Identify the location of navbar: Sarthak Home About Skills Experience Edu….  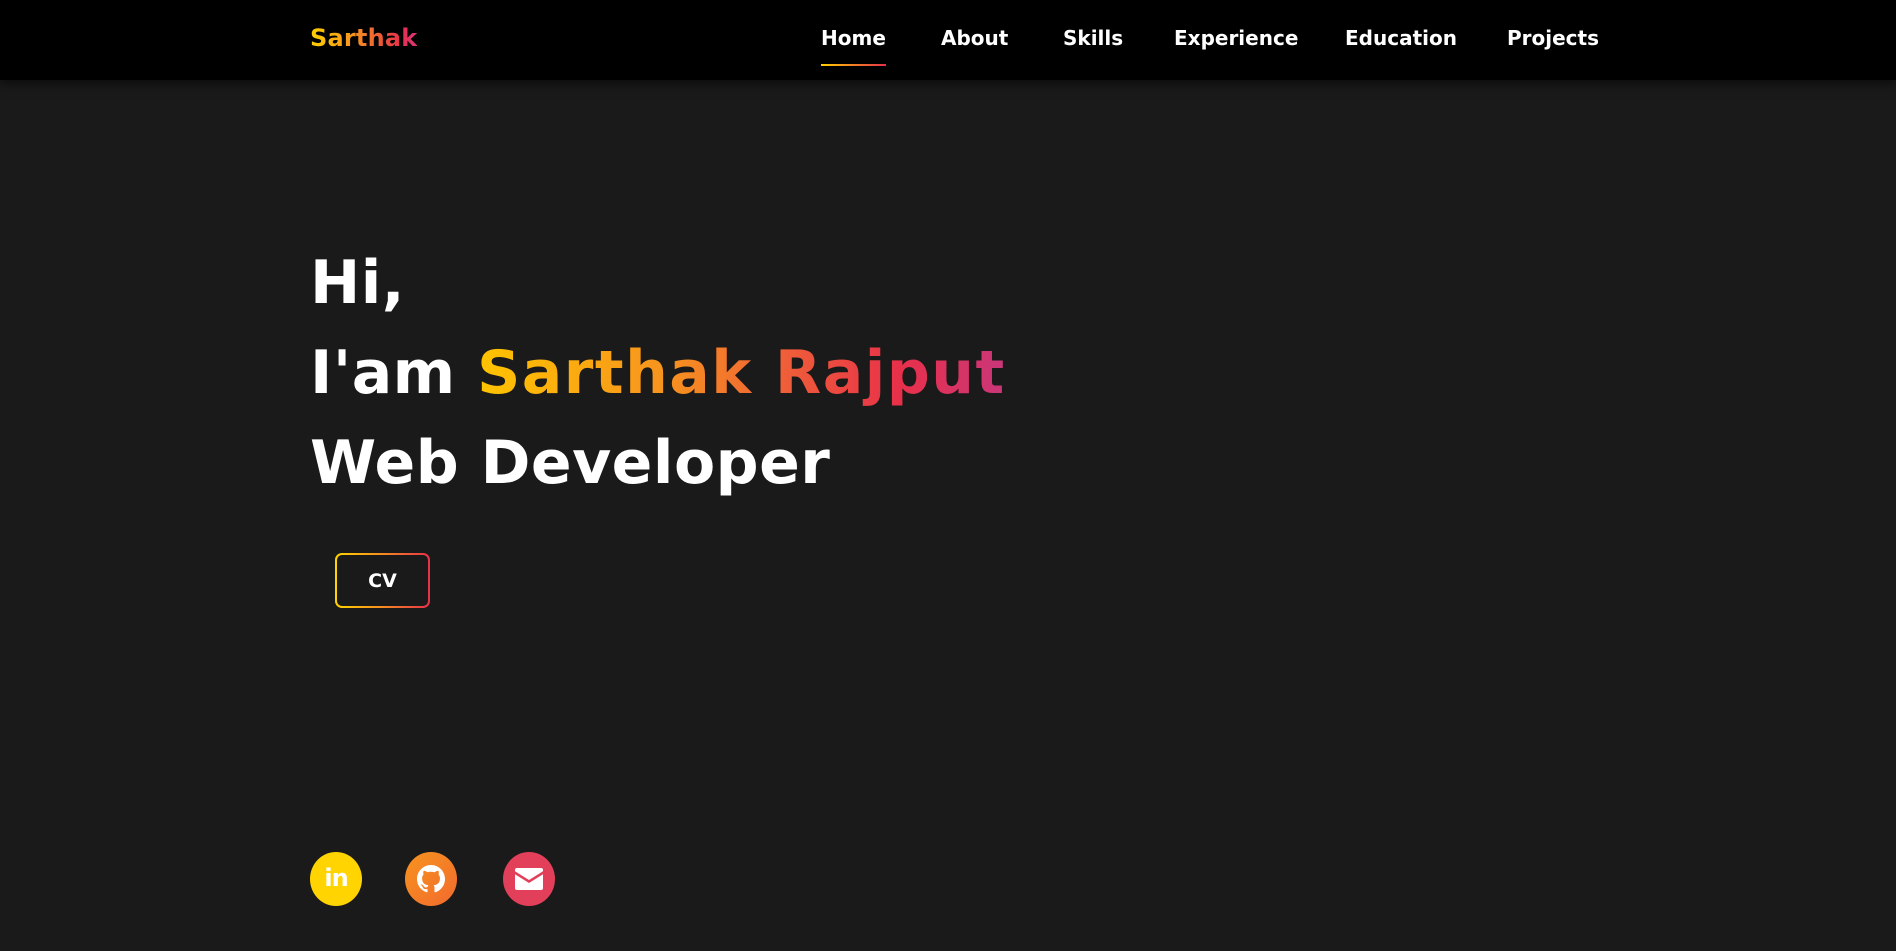
(948, 40).